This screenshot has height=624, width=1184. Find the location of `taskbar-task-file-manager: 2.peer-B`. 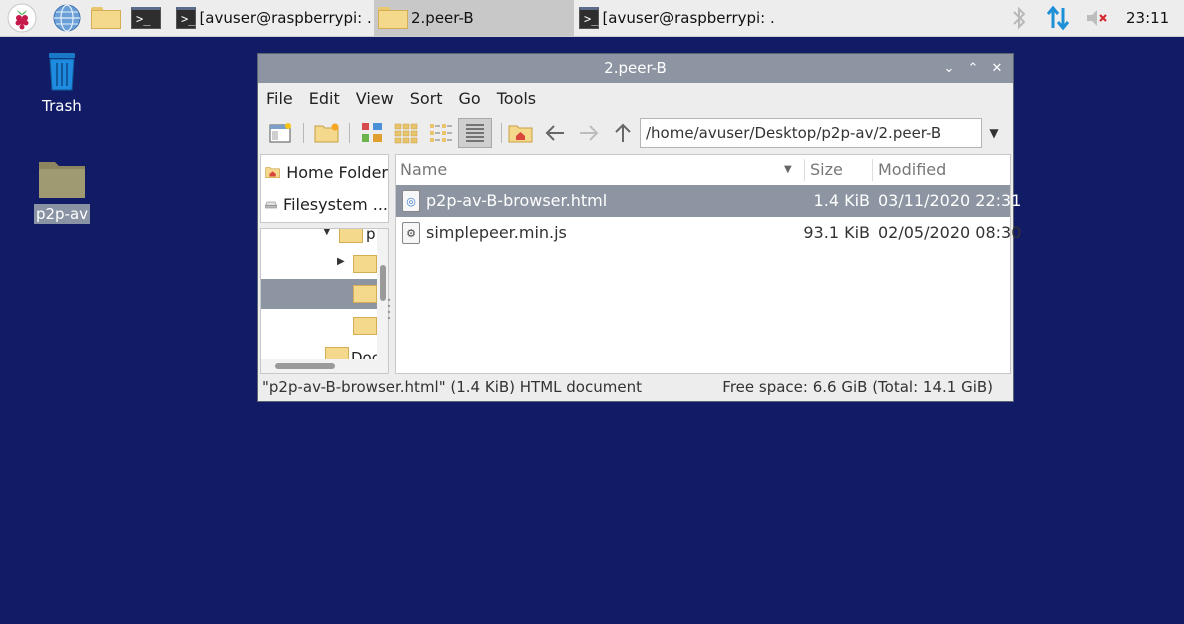

taskbar-task-file-manager: 2.peer-B is located at coordinates (474, 18).